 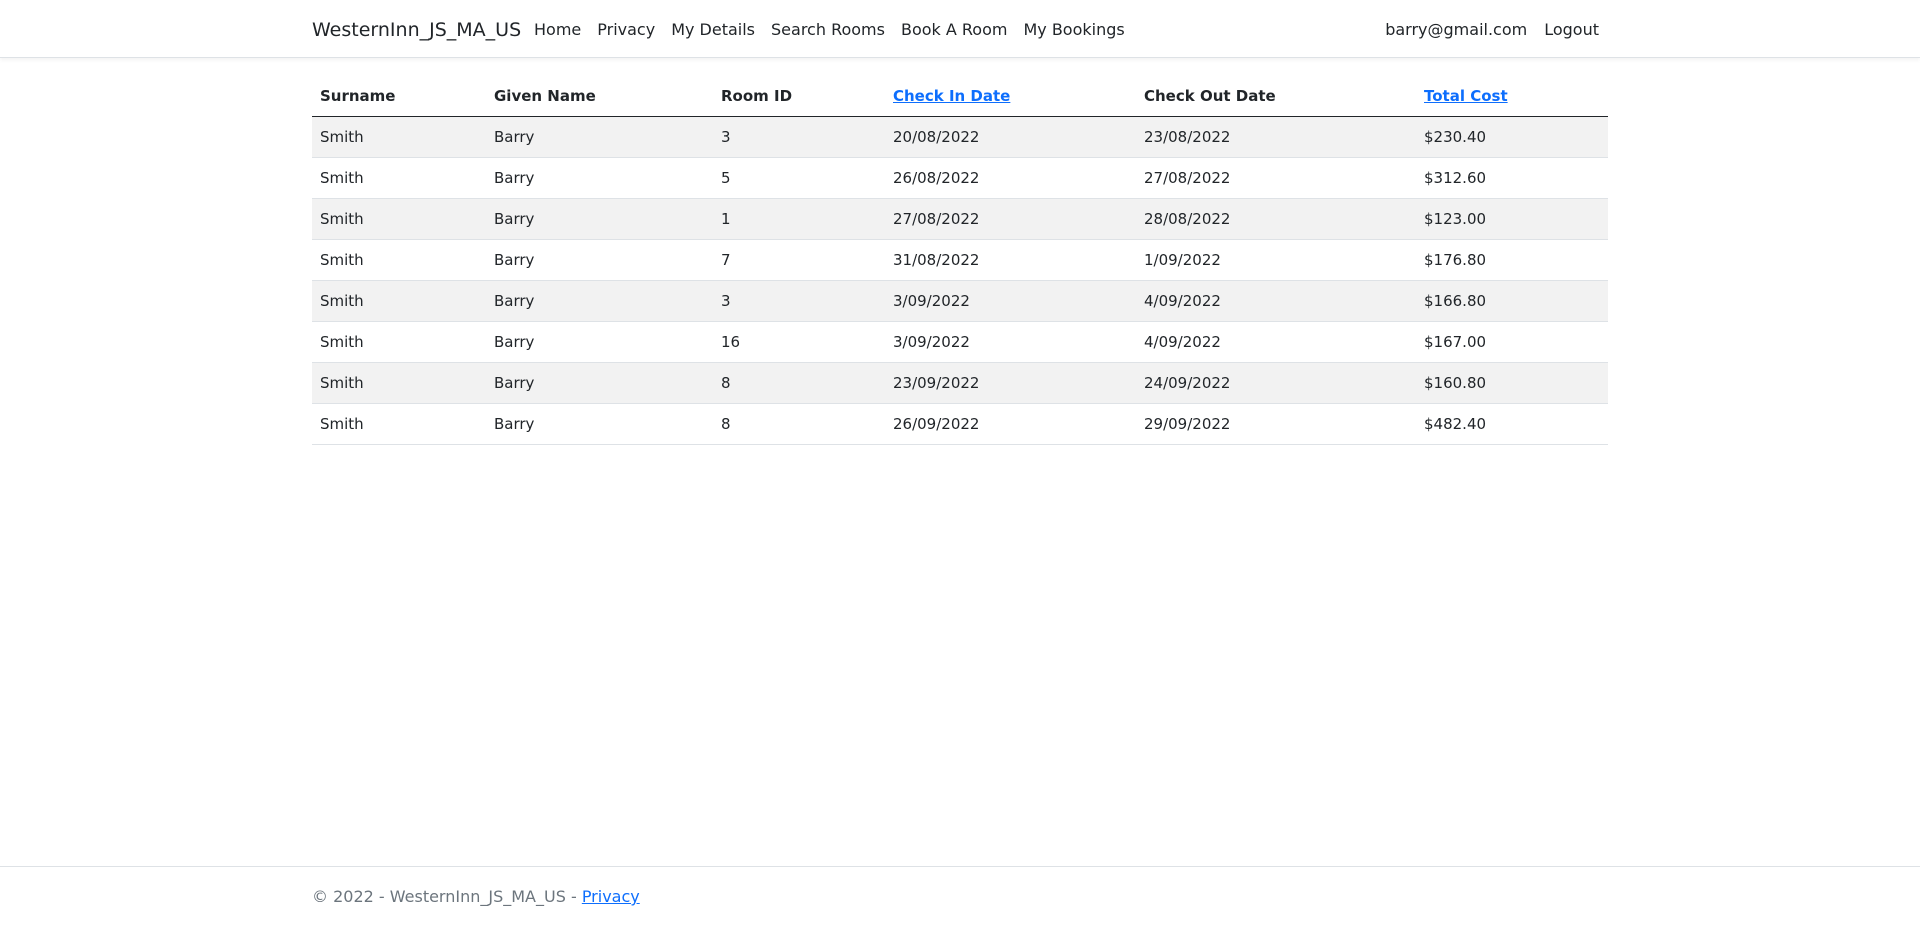 I want to click on cell-room-id: 16, so click(x=799, y=342).